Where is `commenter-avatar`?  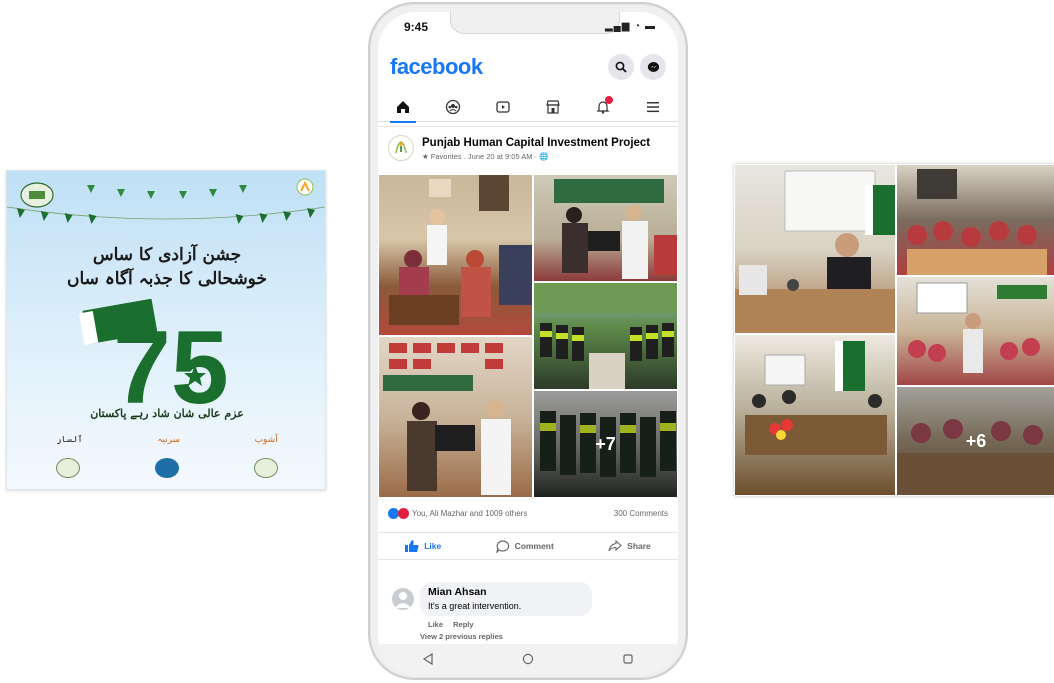
commenter-avatar is located at coordinates (403, 599).